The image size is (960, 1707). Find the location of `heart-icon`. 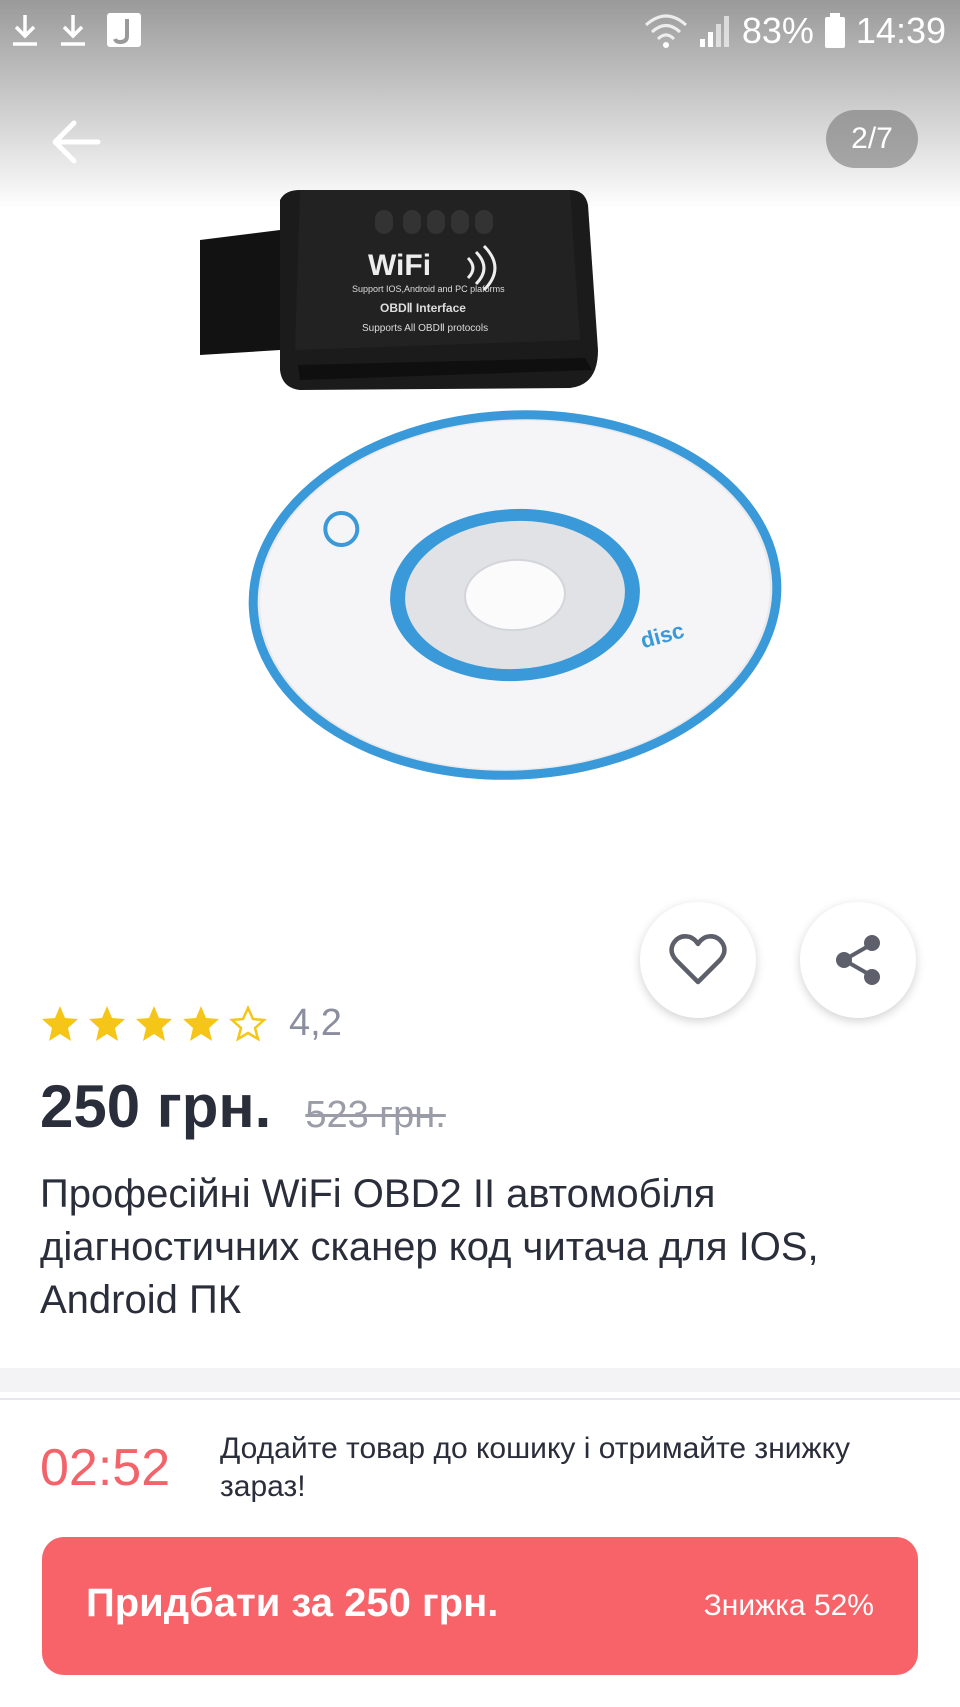

heart-icon is located at coordinates (698, 959).